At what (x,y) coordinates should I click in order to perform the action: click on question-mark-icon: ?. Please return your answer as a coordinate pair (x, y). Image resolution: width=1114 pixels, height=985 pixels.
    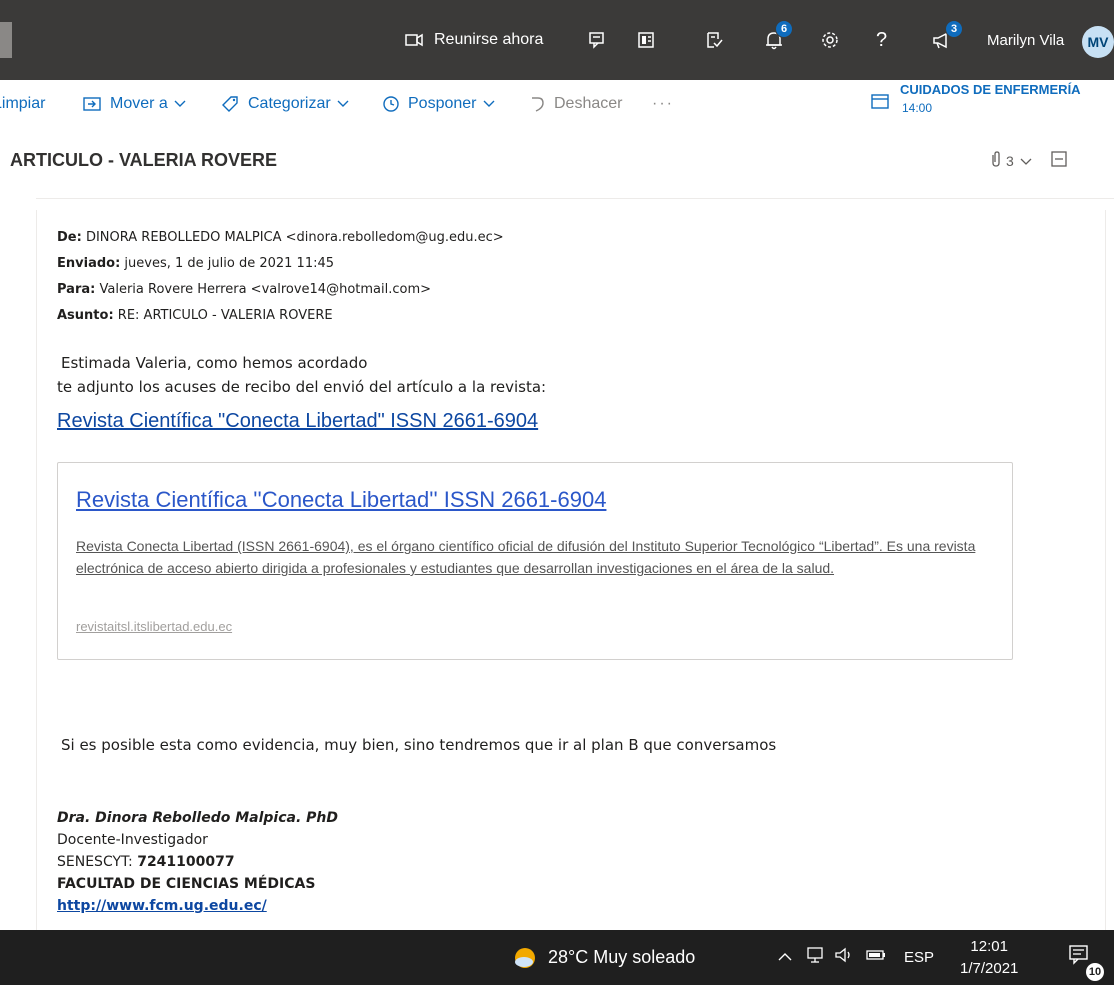
    Looking at the image, I should click on (882, 39).